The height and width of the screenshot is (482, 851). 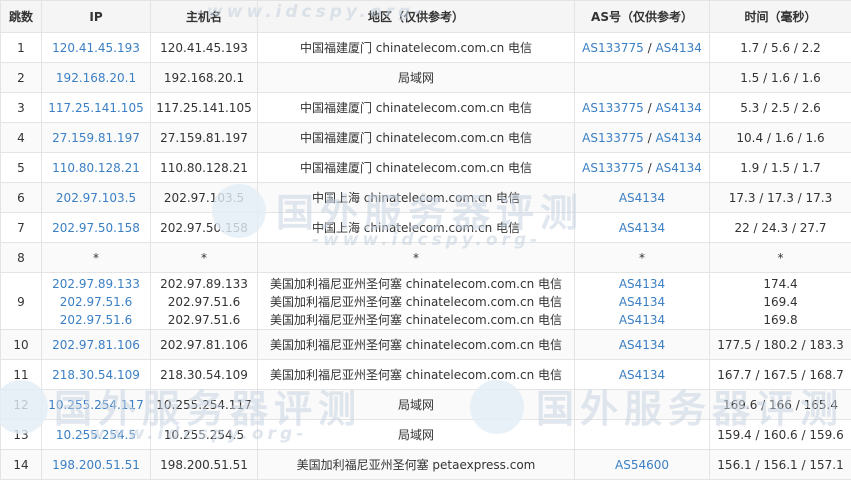 I want to click on hop-cell: 7, so click(x=21, y=227).